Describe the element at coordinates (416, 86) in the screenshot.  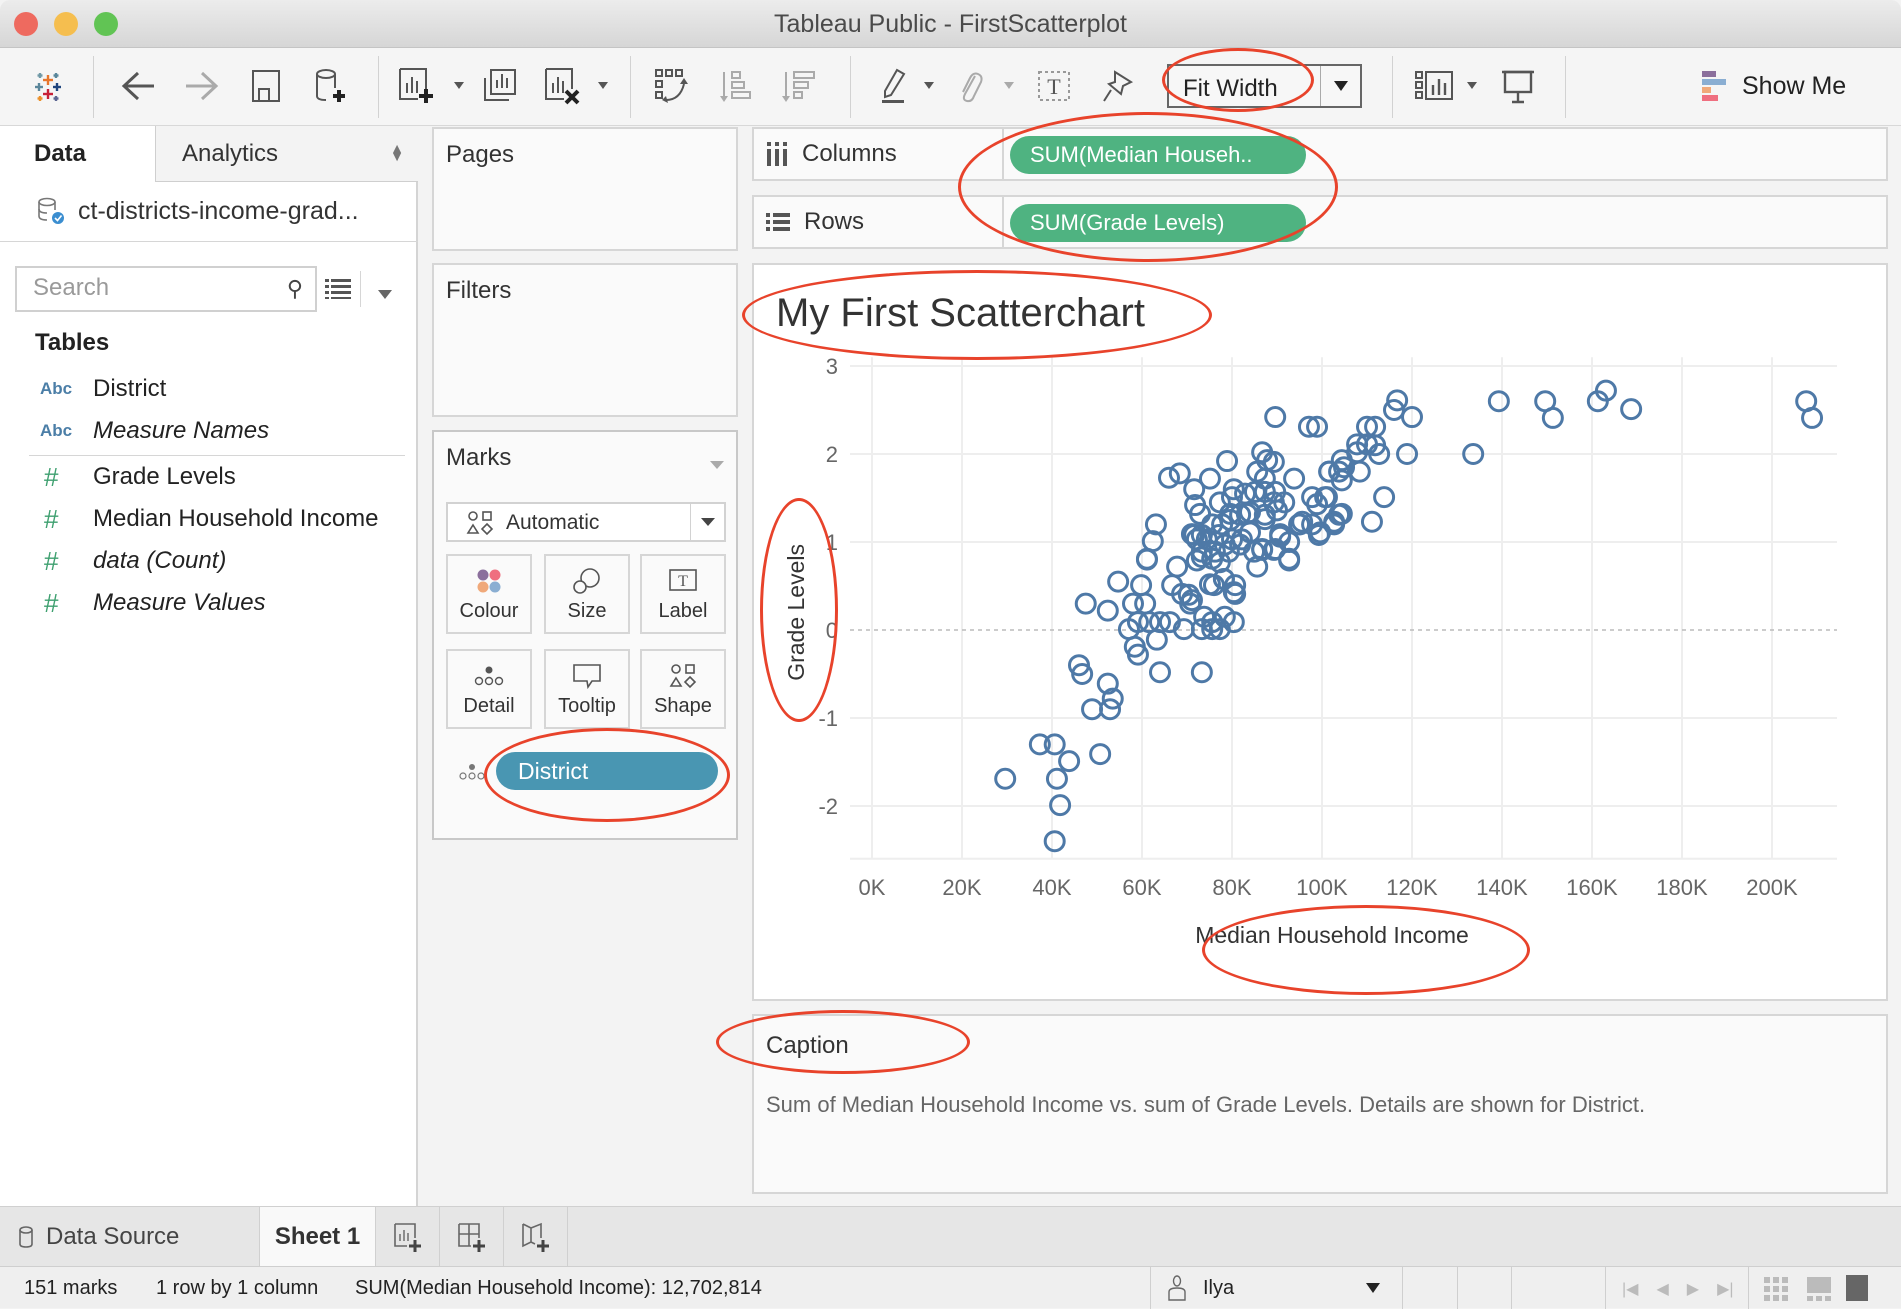
I see `new-worksheet-icon` at that location.